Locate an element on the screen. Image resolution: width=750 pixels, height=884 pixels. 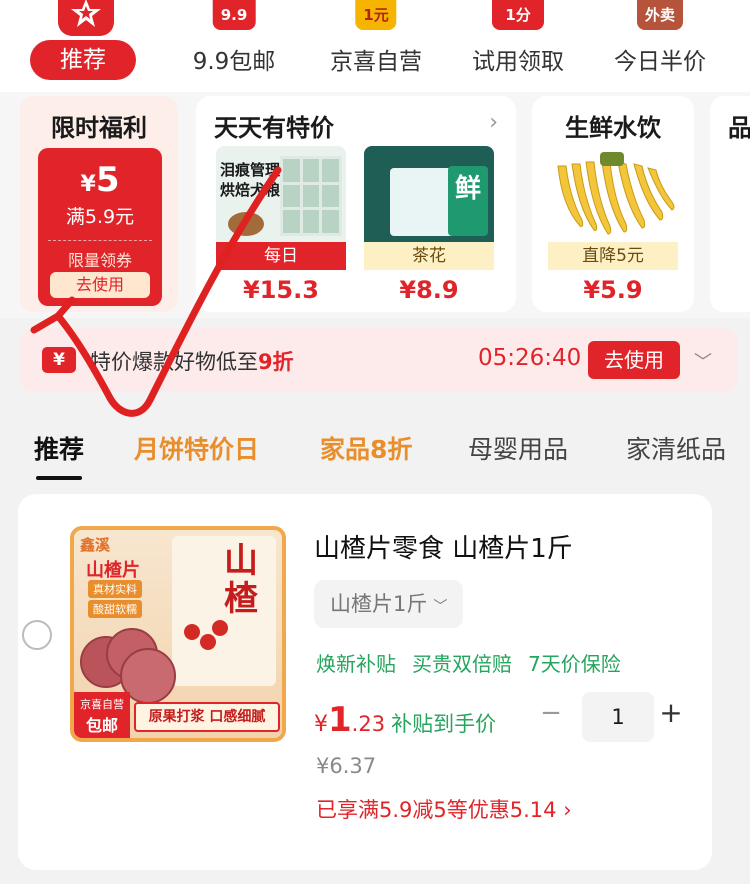
discount-info: 已享满5.9减5等优惠5.14 › is located at coordinates (444, 809).